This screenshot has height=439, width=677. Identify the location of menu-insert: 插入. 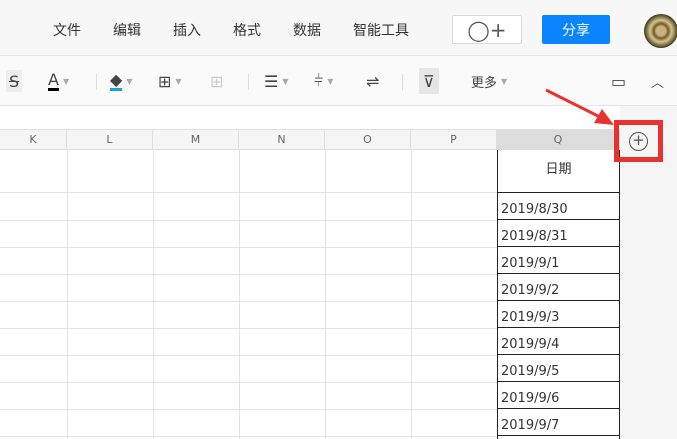
(187, 30).